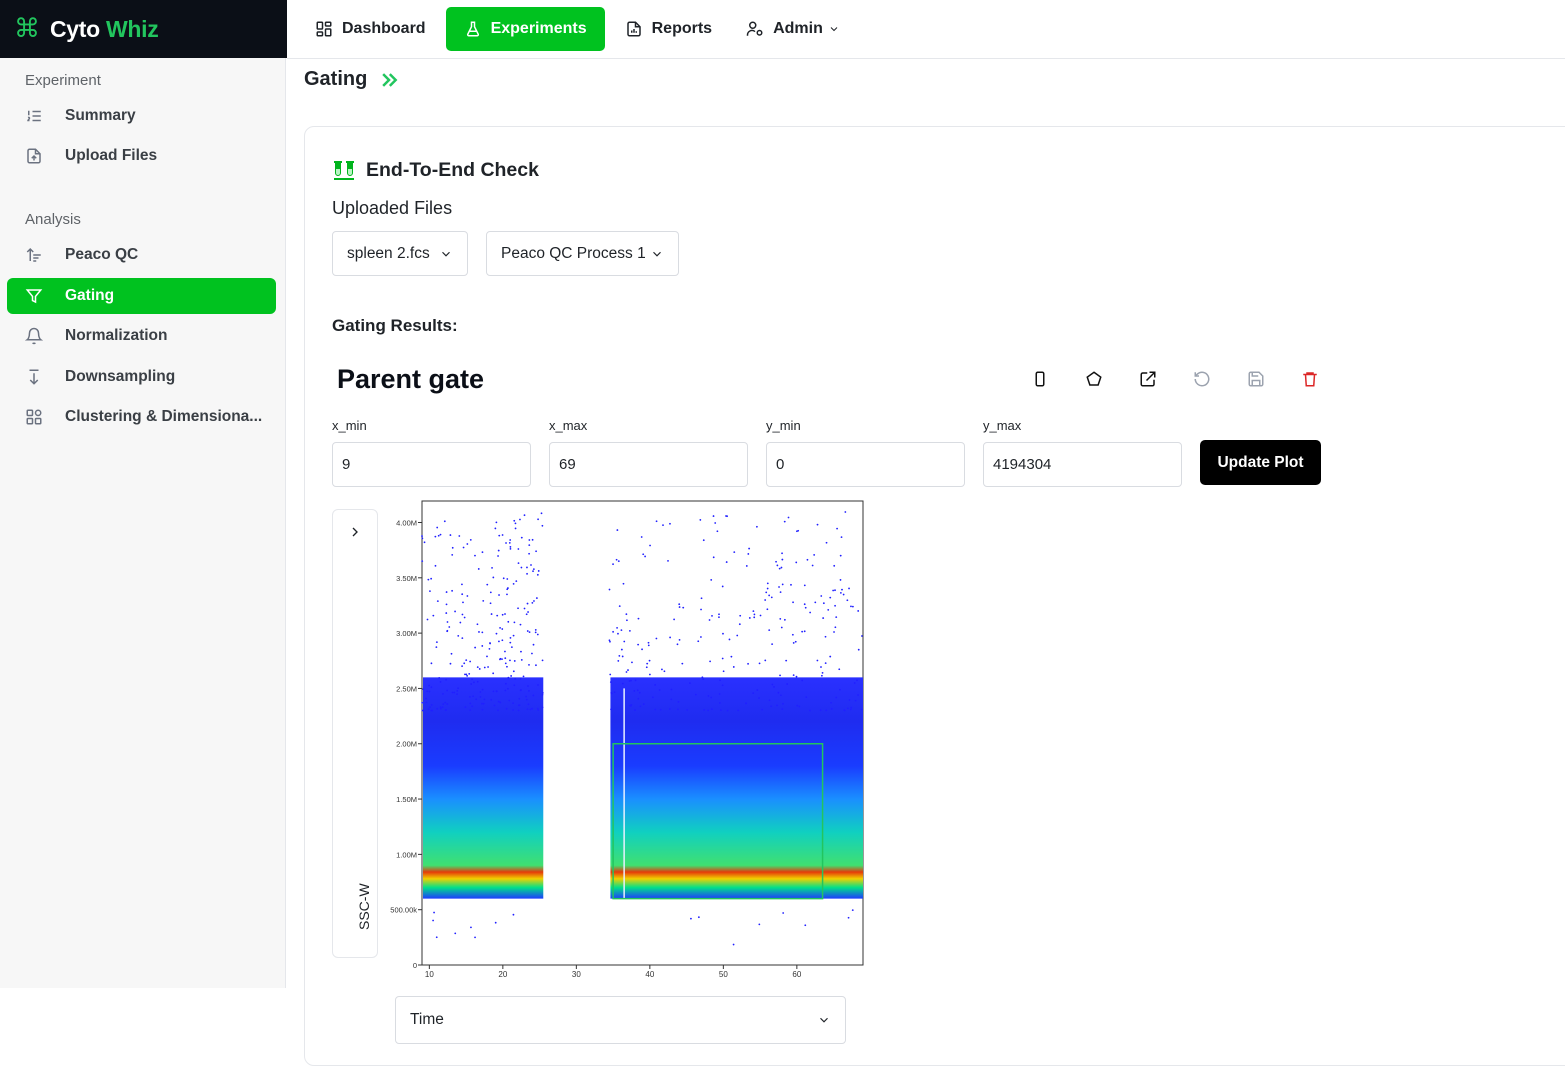 This screenshot has width=1565, height=1066. What do you see at coordinates (141, 336) in the screenshot?
I see `sidebar-item-normalization: Normalization` at bounding box center [141, 336].